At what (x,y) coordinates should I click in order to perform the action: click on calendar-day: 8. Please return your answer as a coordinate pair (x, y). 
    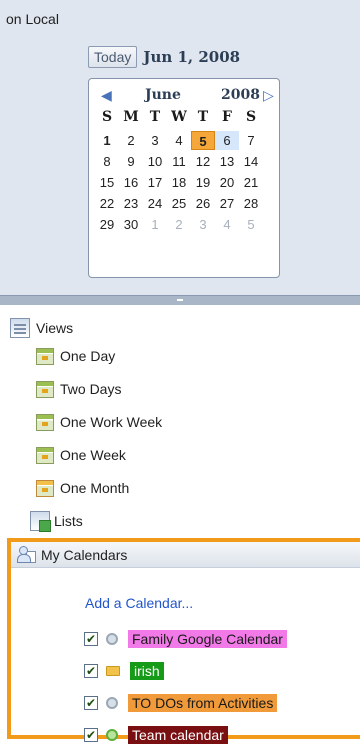
    Looking at the image, I should click on (107, 161).